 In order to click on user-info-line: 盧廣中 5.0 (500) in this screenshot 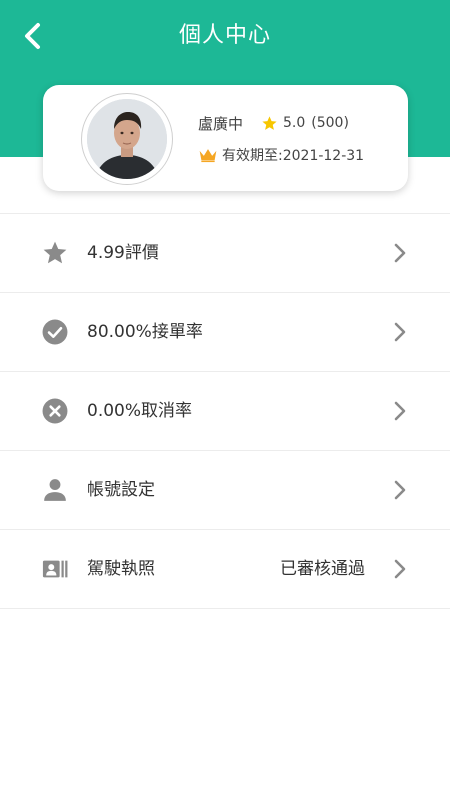, I will do `click(273, 123)`.